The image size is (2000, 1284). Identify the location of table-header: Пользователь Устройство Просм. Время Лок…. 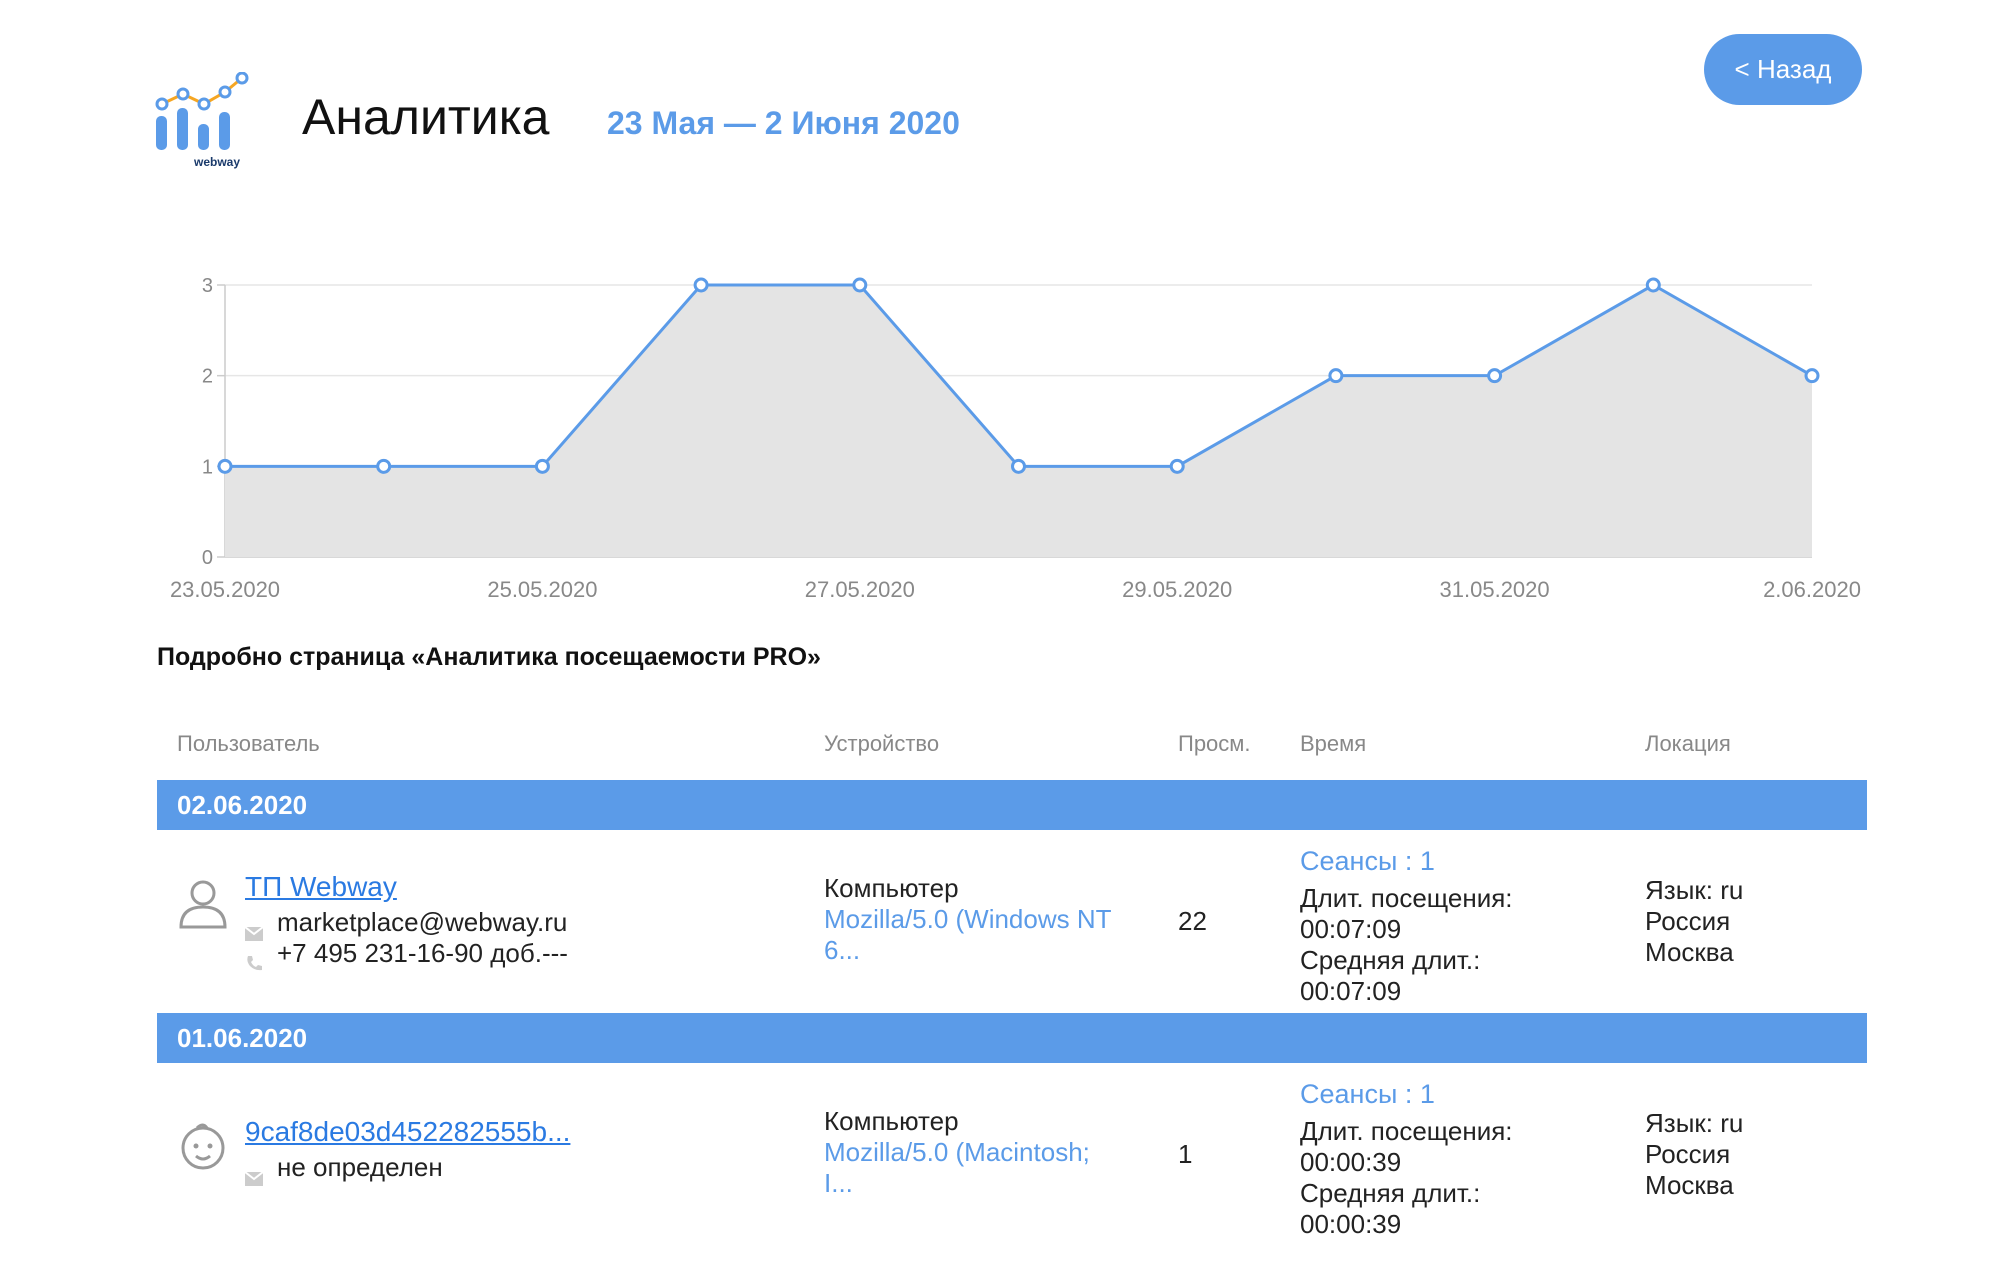
(1012, 744).